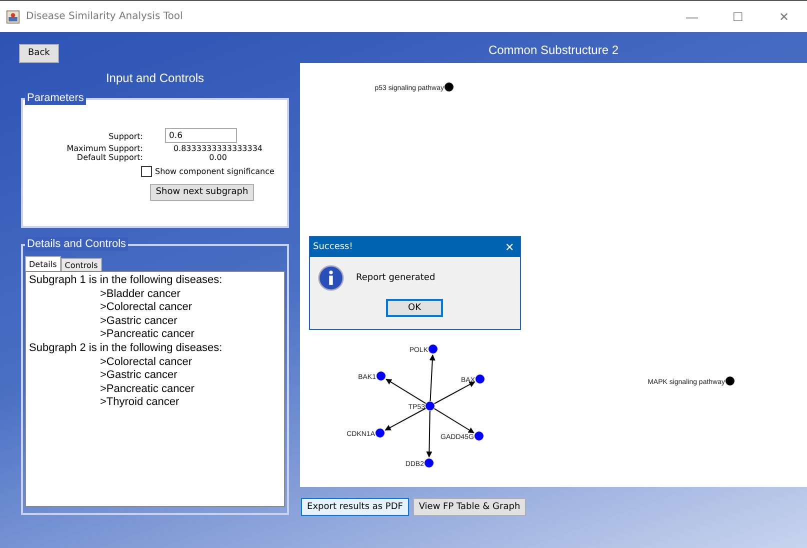  What do you see at coordinates (55, 98) in the screenshot?
I see `panel-legend: Parameters` at bounding box center [55, 98].